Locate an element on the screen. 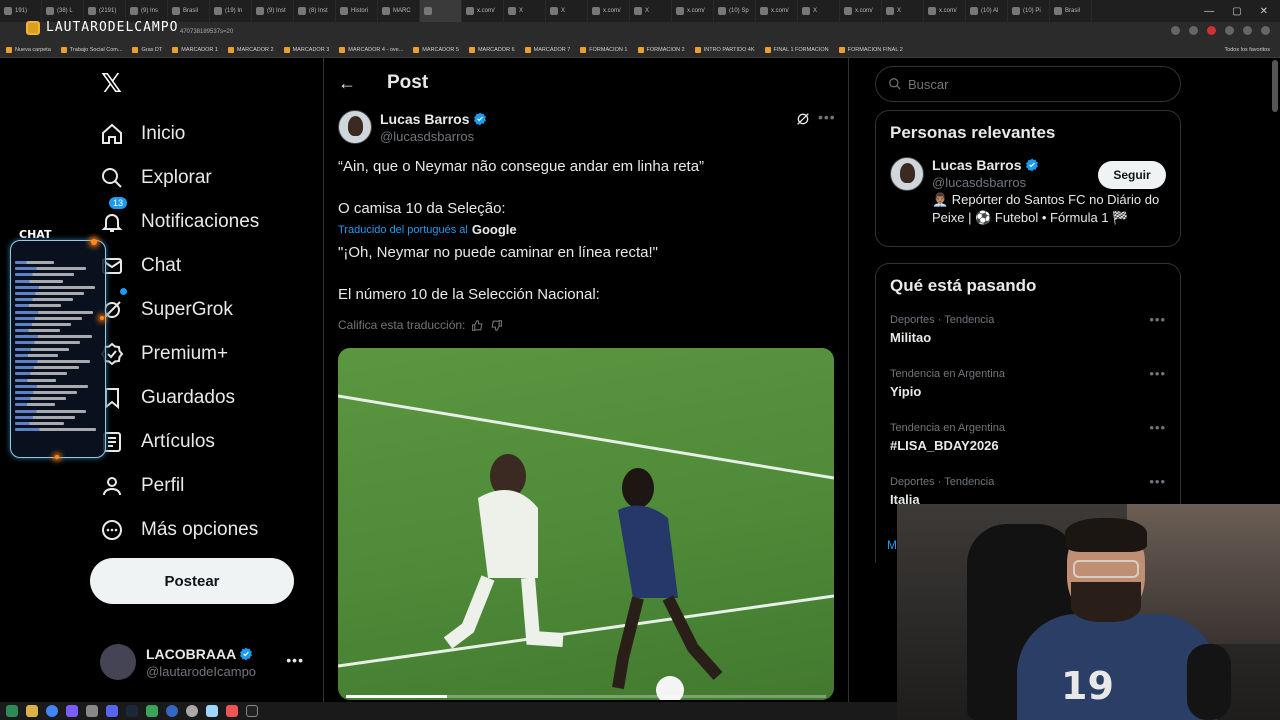 Image resolution: width=1280 pixels, height=720 pixels. author-handle: @lucasdsbarros is located at coordinates (433, 136).